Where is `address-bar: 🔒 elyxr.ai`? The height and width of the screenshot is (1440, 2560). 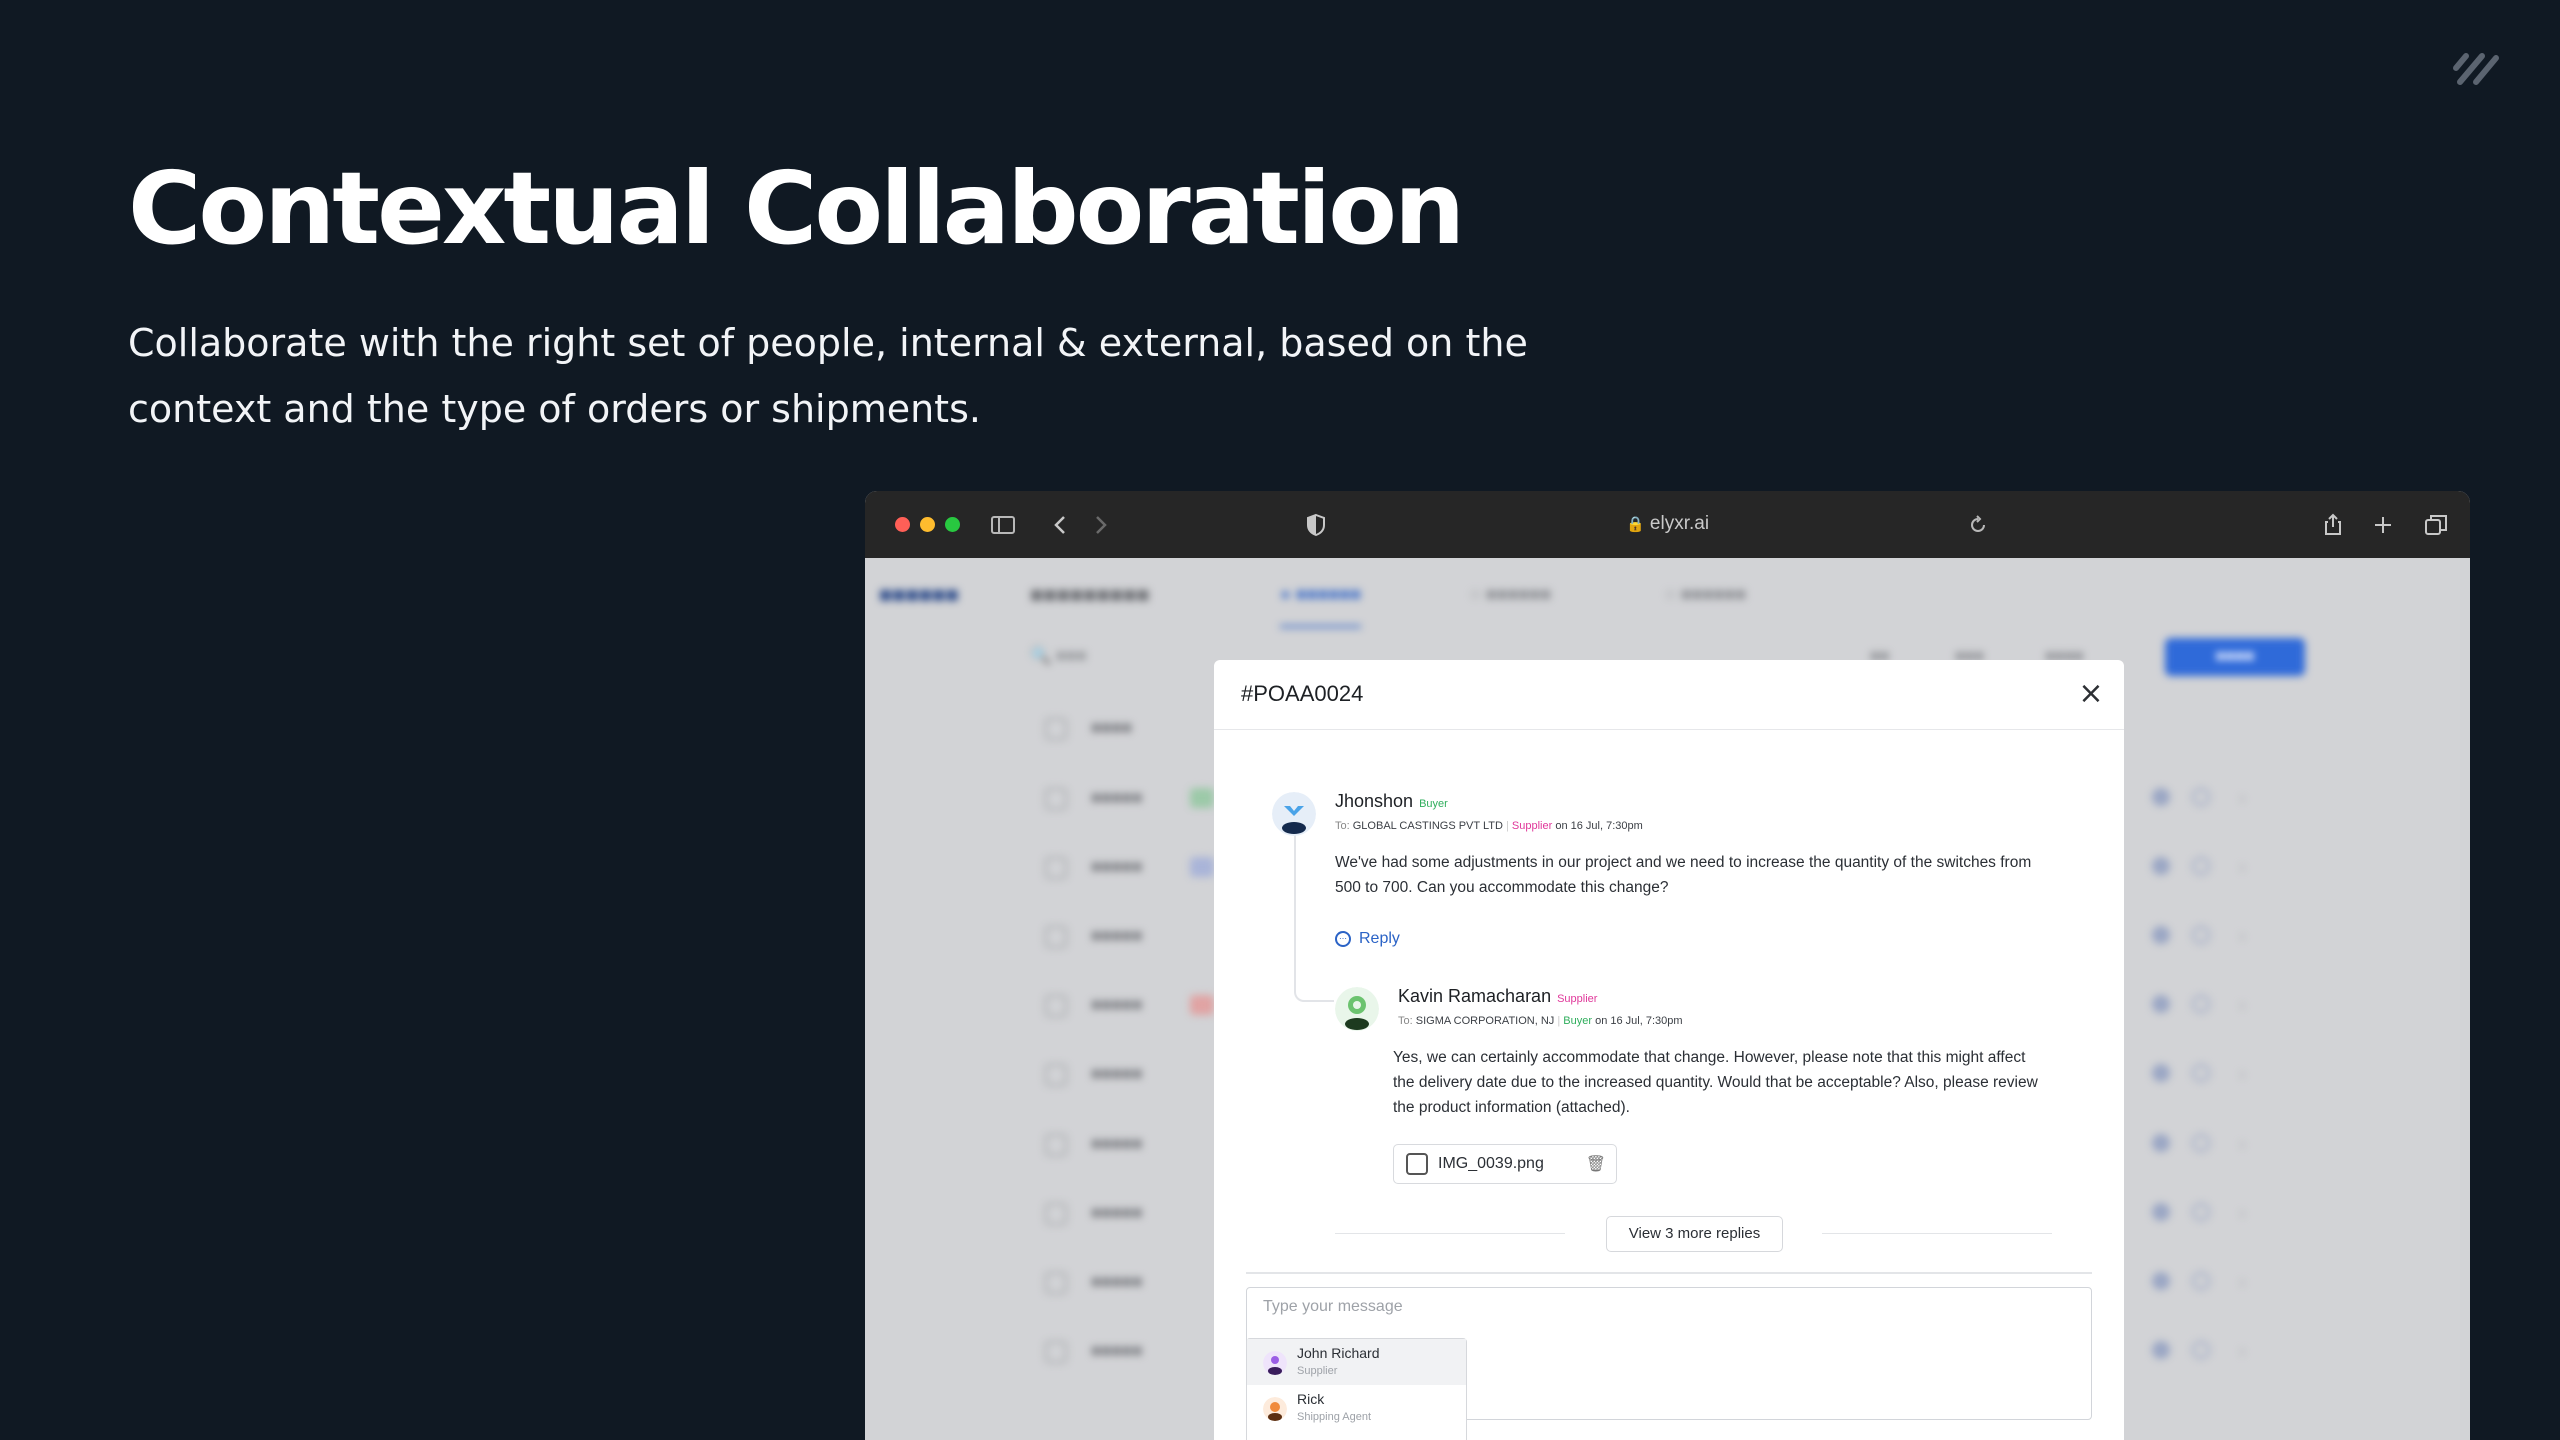 address-bar: 🔒 elyxr.ai is located at coordinates (1667, 524).